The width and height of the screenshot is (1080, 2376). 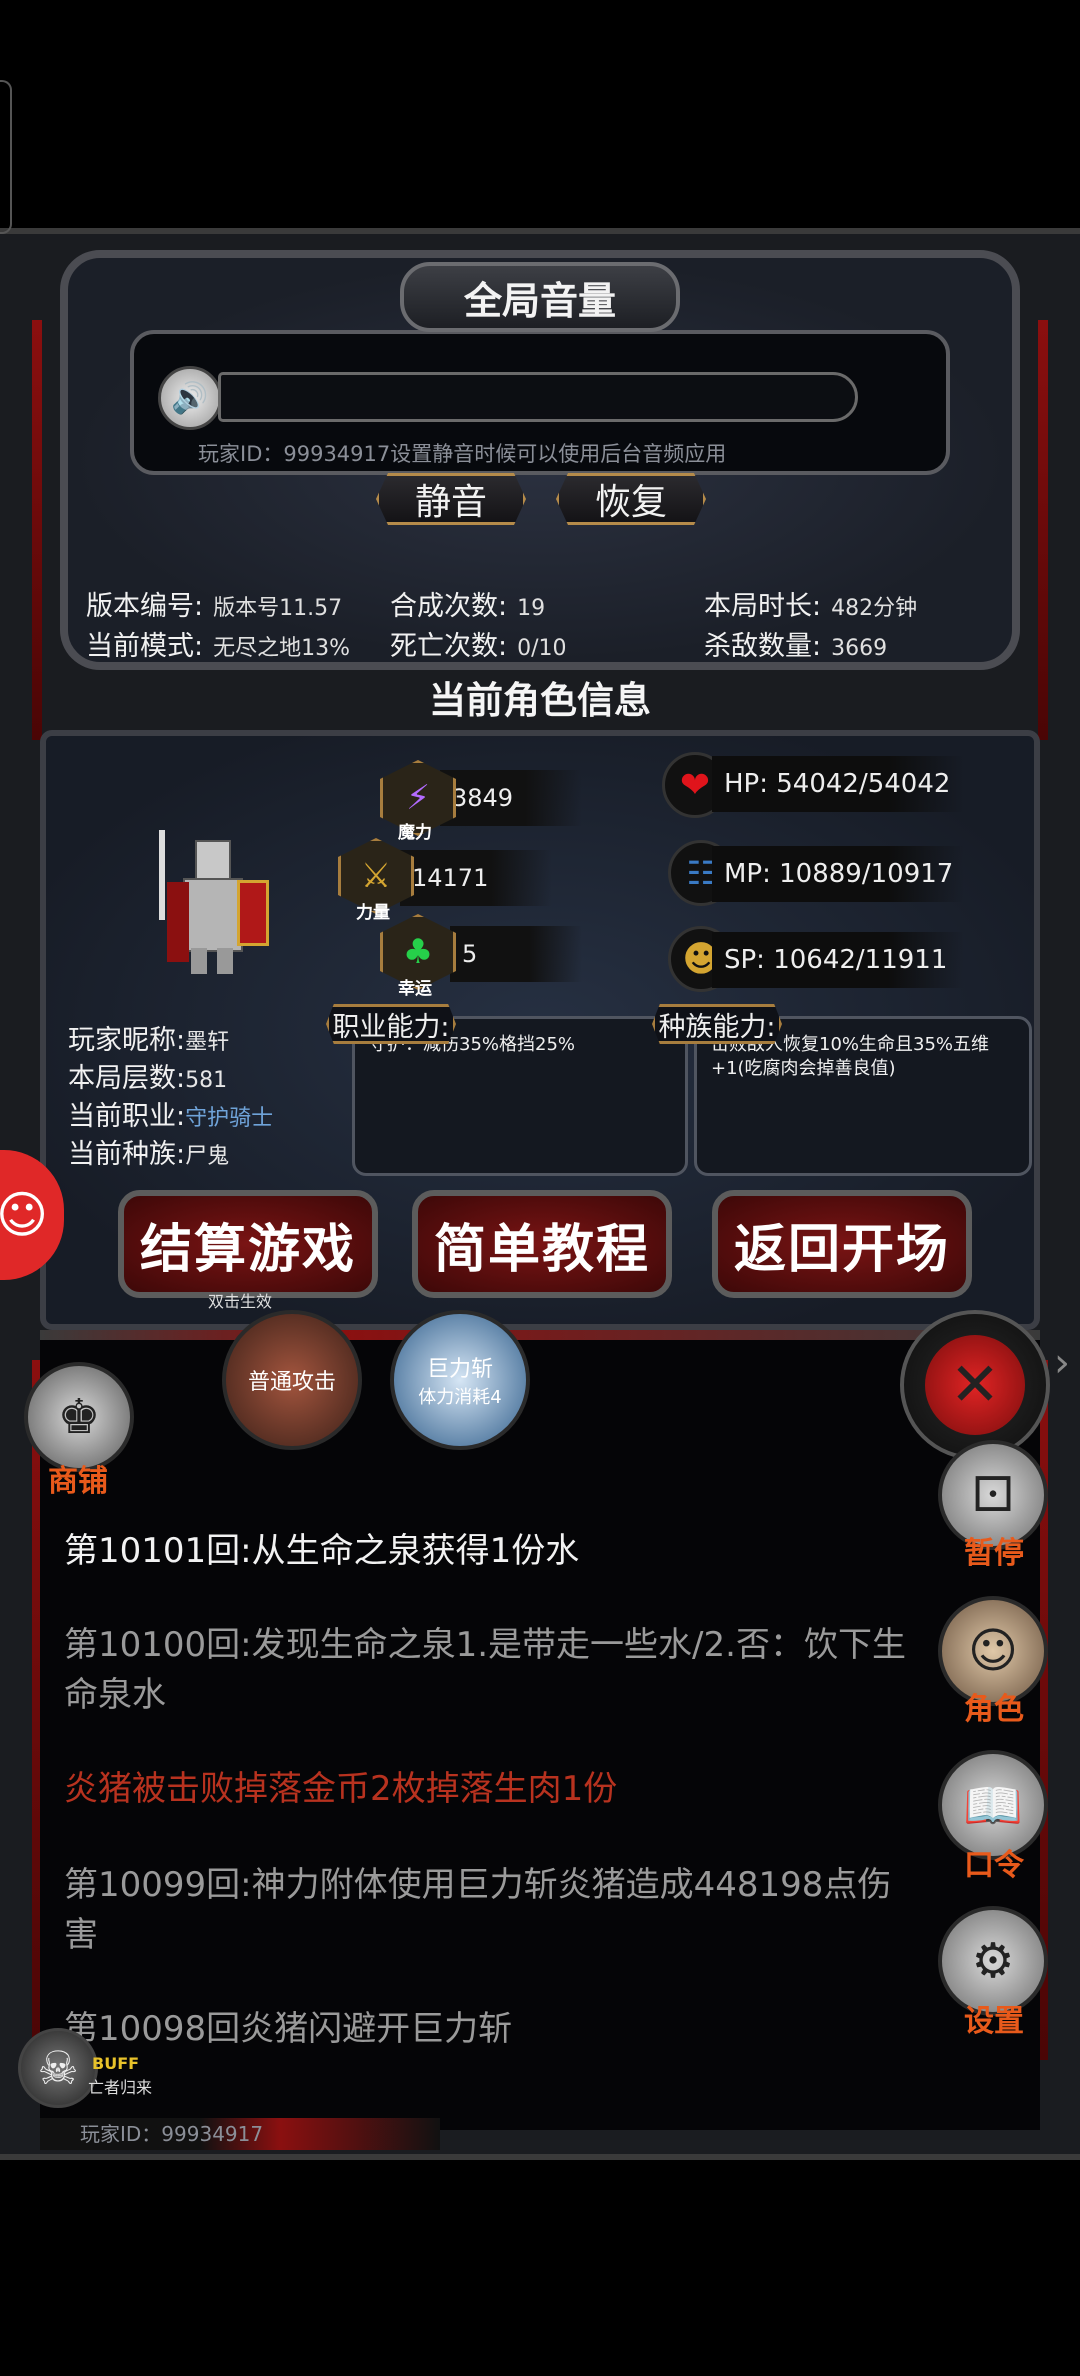 What do you see at coordinates (37, 530) in the screenshot?
I see `left-red-rail` at bounding box center [37, 530].